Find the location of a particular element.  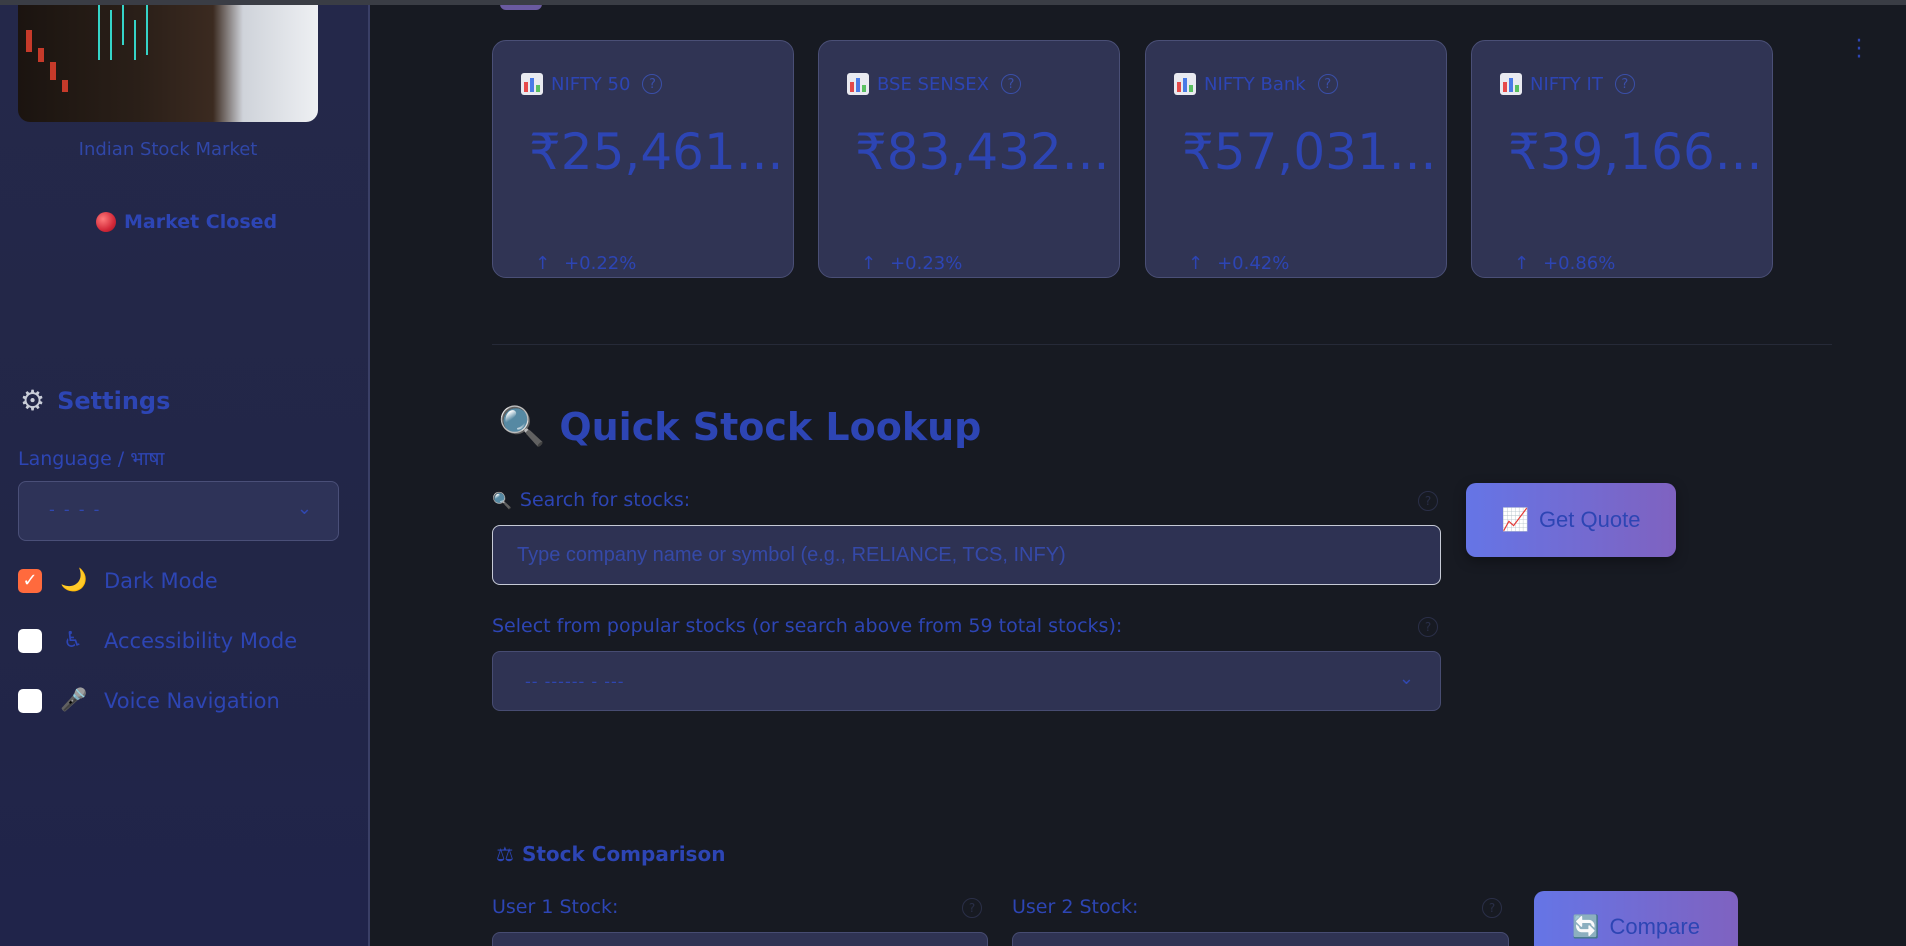

index-card-sensex: BSE SENSEX ? ₹83,432... ↑ +0.23% is located at coordinates (969, 159).